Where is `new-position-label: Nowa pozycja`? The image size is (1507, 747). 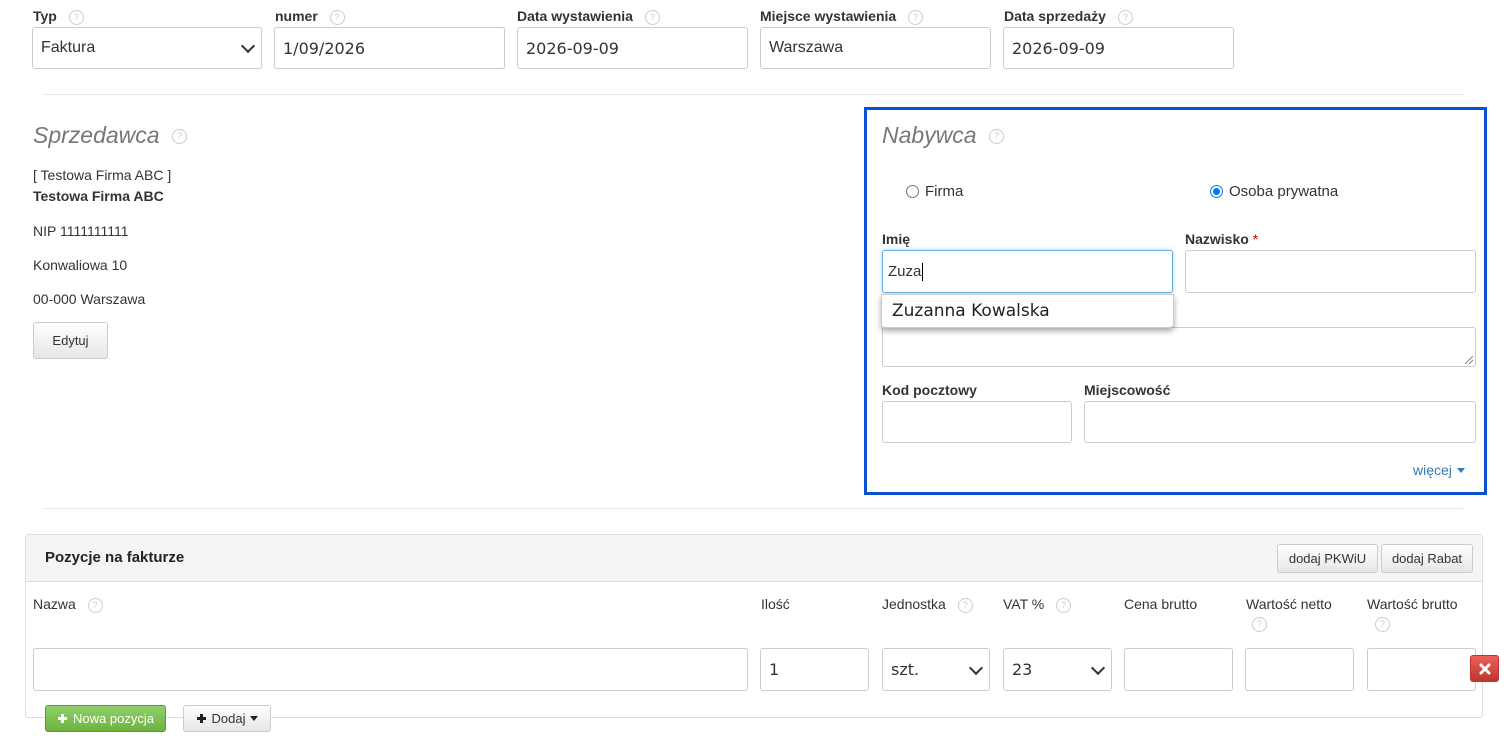 new-position-label: Nowa pozycja is located at coordinates (113, 718).